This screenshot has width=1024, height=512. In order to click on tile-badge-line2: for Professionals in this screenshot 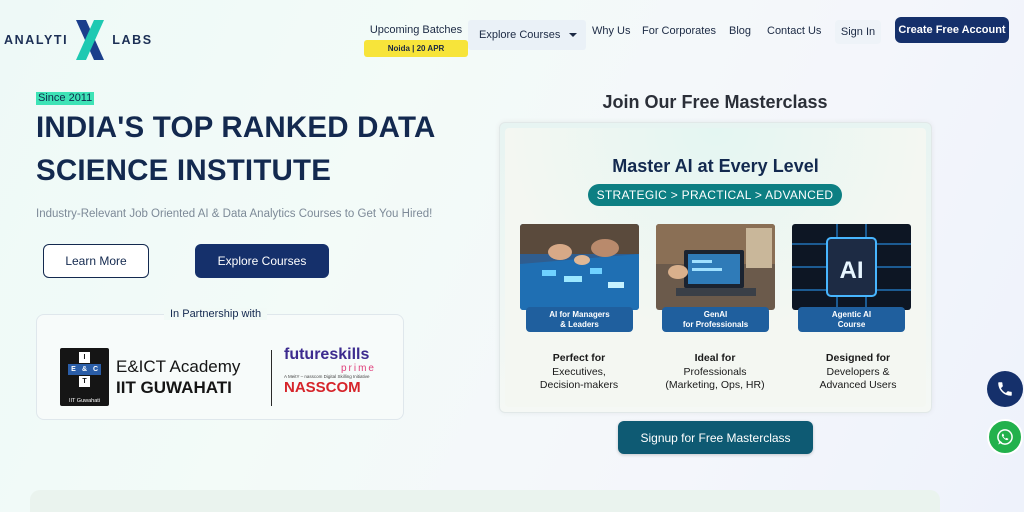, I will do `click(715, 324)`.